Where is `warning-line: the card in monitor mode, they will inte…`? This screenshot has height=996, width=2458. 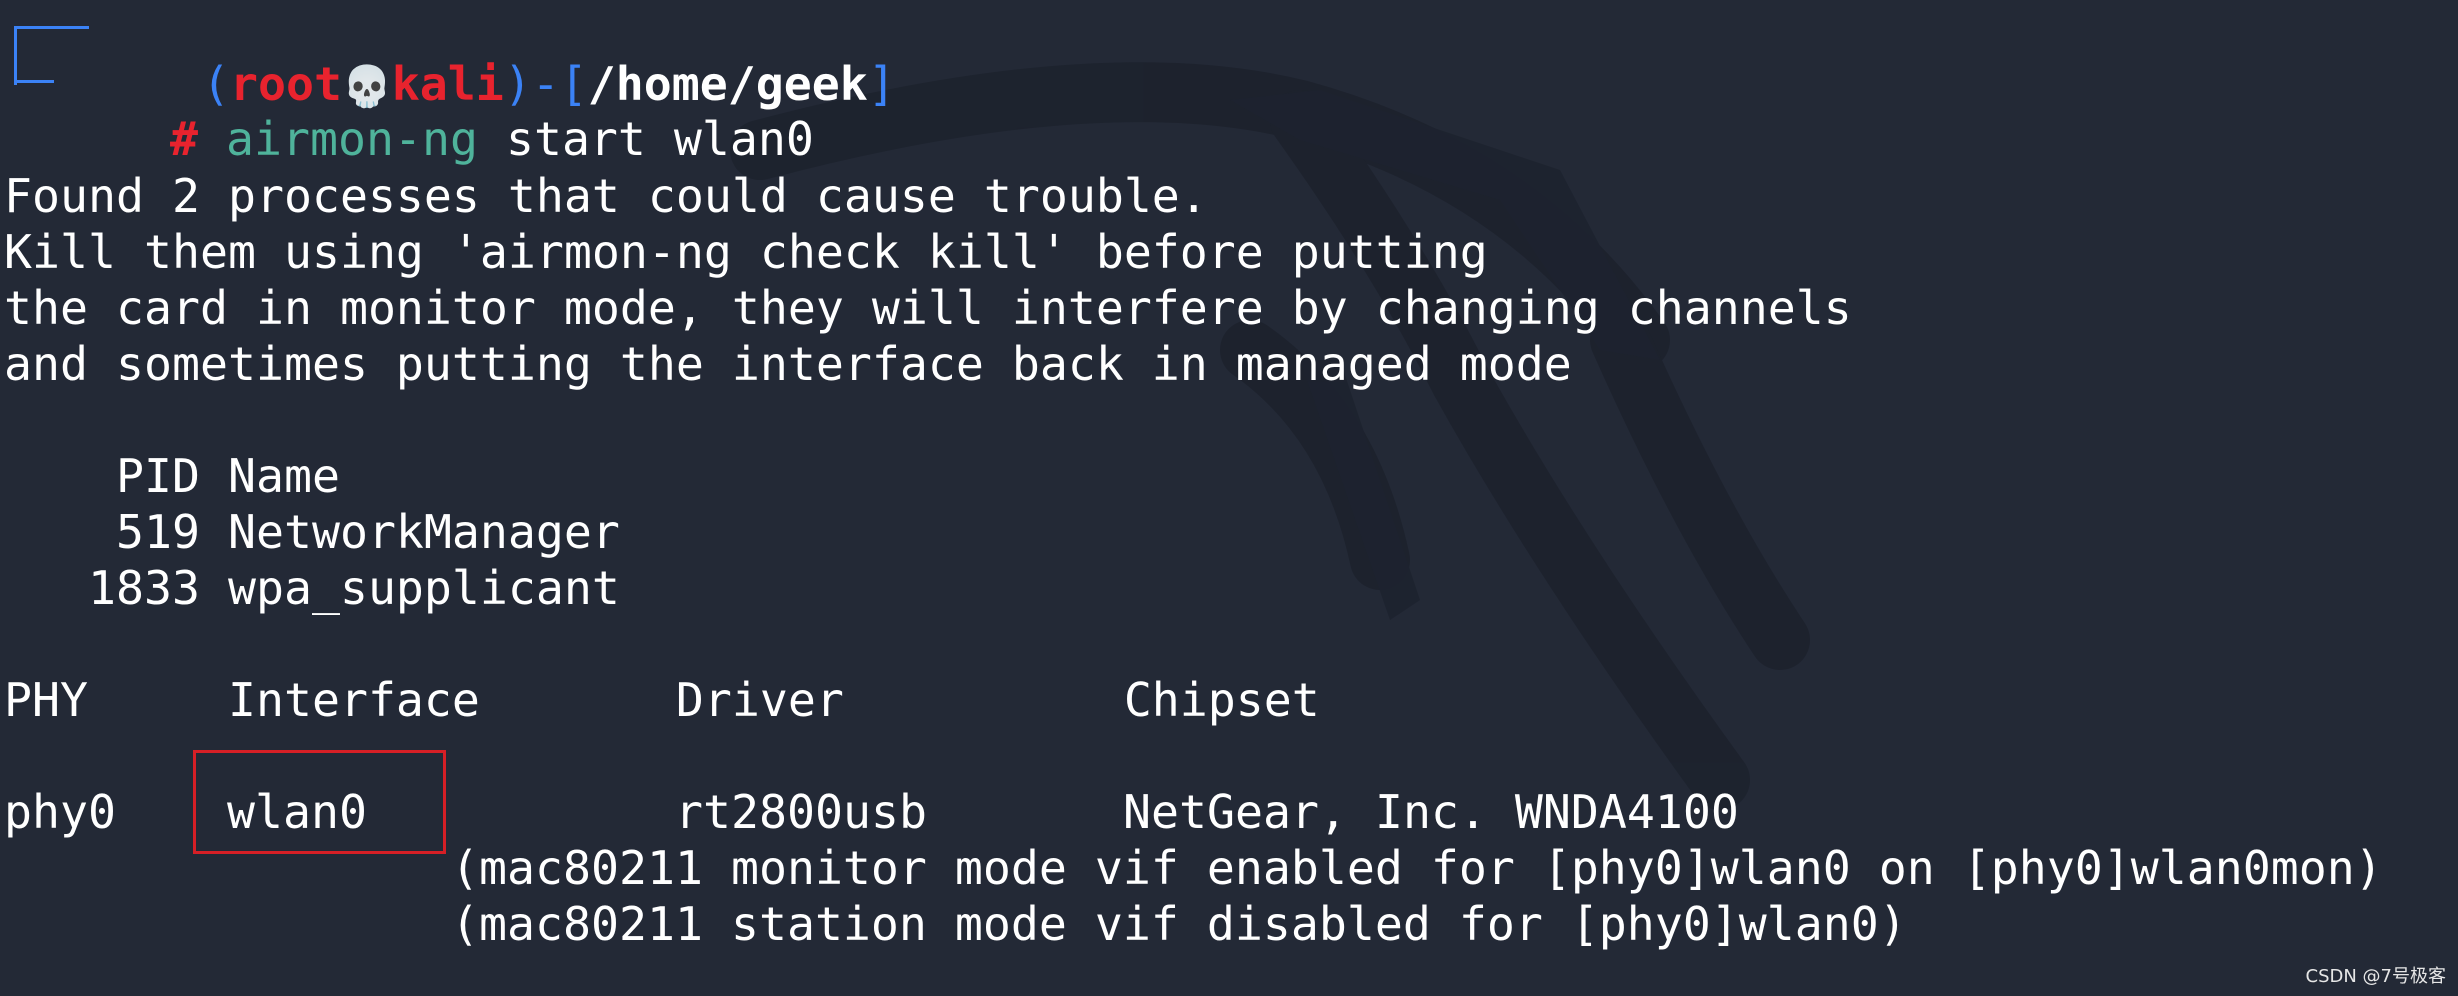
warning-line: the card in monitor mode, they will inte… is located at coordinates (928, 308).